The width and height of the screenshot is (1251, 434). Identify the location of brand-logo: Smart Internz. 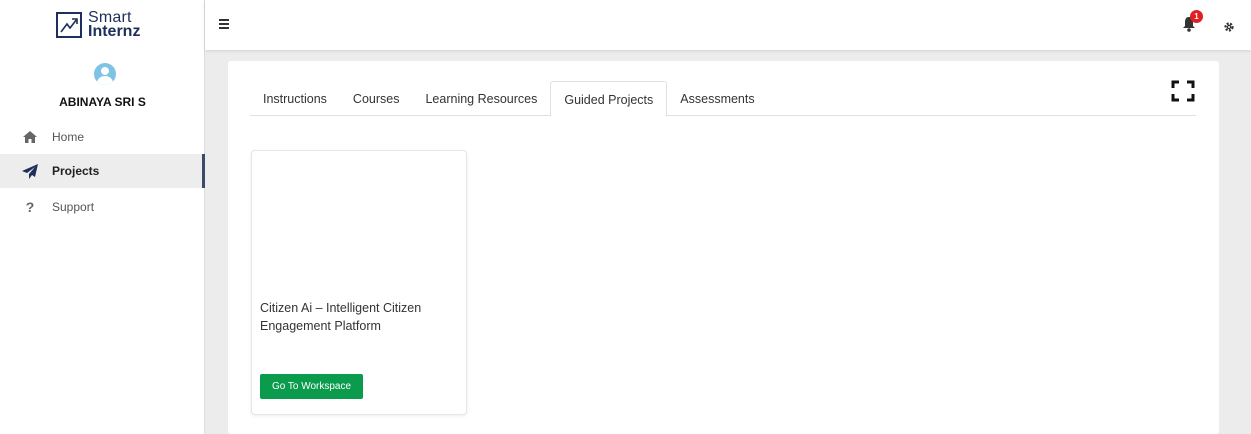
(98, 25).